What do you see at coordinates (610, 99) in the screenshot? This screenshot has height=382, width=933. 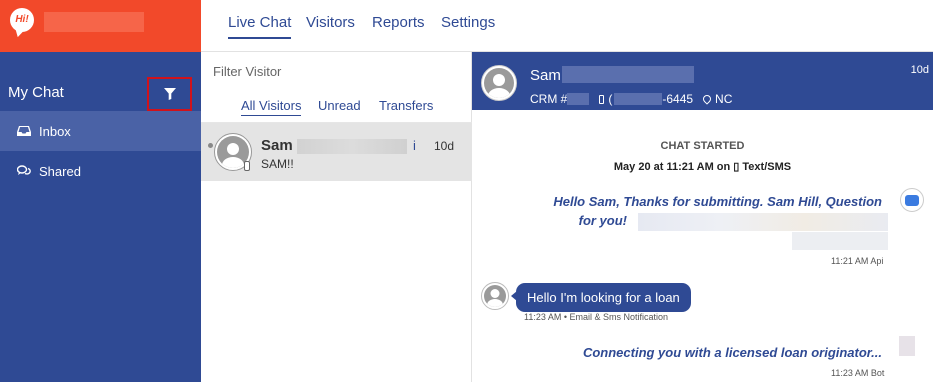 I see `phone-prefix: (` at bounding box center [610, 99].